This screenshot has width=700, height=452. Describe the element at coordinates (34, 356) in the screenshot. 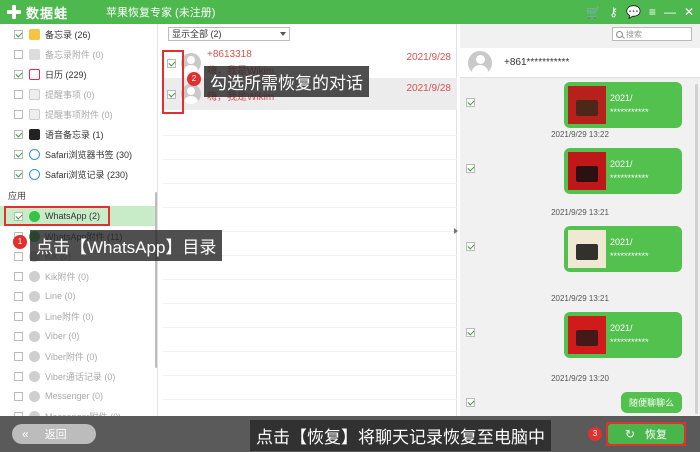

I see `viber-attachment-icon` at that location.